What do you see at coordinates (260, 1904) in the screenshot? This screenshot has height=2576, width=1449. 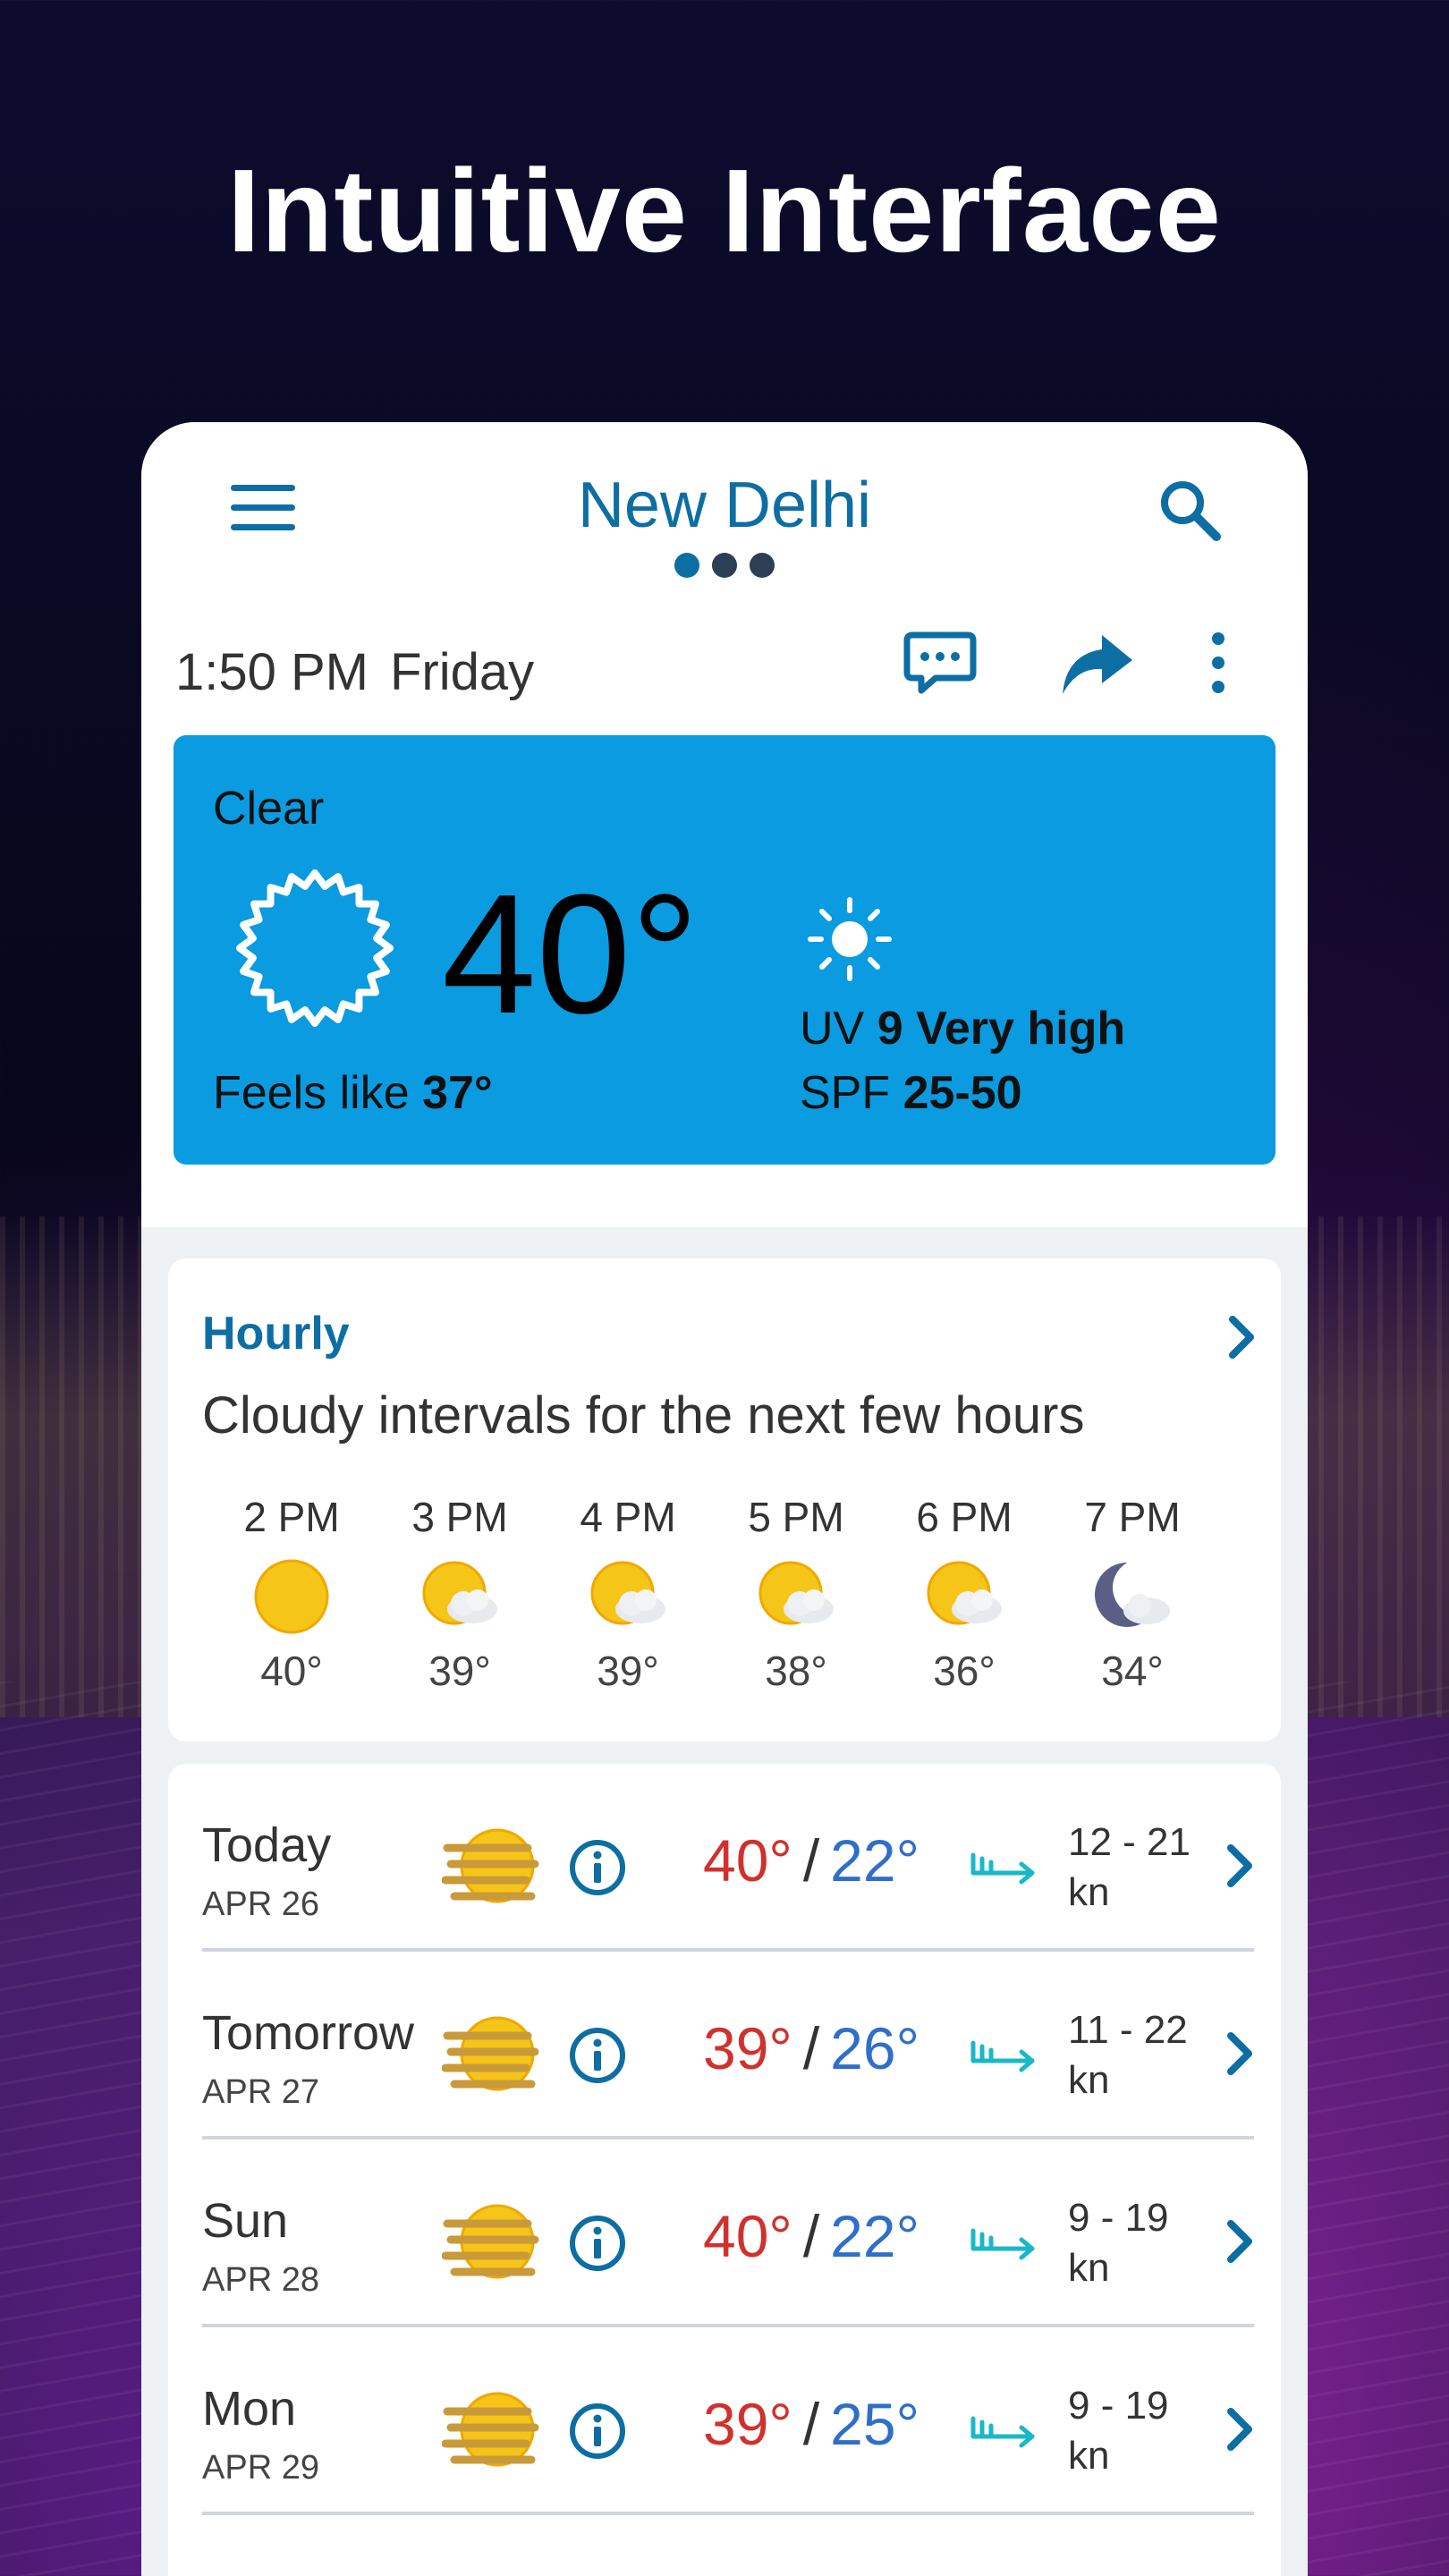 I see `day-date: APR 26` at bounding box center [260, 1904].